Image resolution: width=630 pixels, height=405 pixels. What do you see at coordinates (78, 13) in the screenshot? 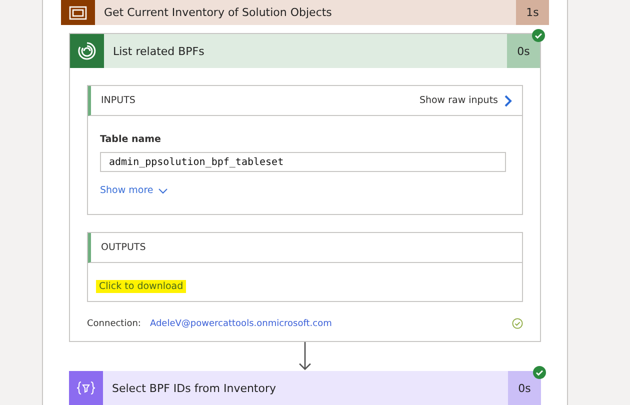
I see `scope-icon` at bounding box center [78, 13].